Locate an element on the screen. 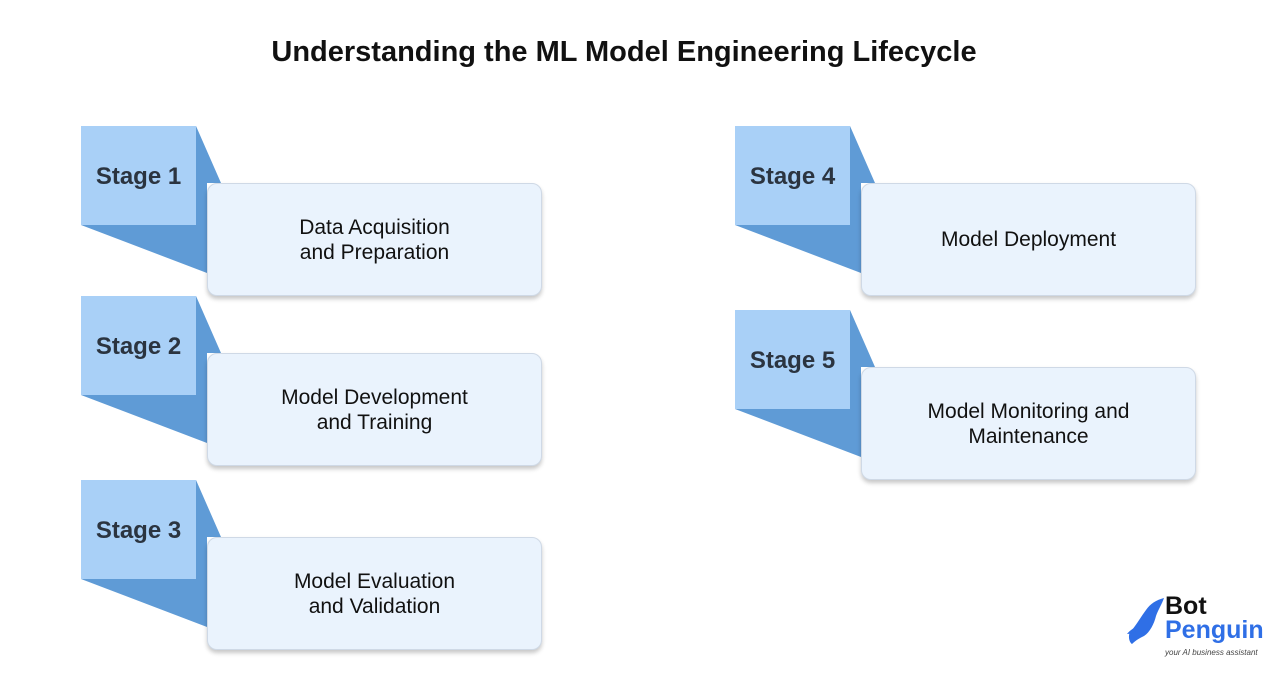  stage-2: Stage 2 Model Development and Training is located at coordinates (312, 381).